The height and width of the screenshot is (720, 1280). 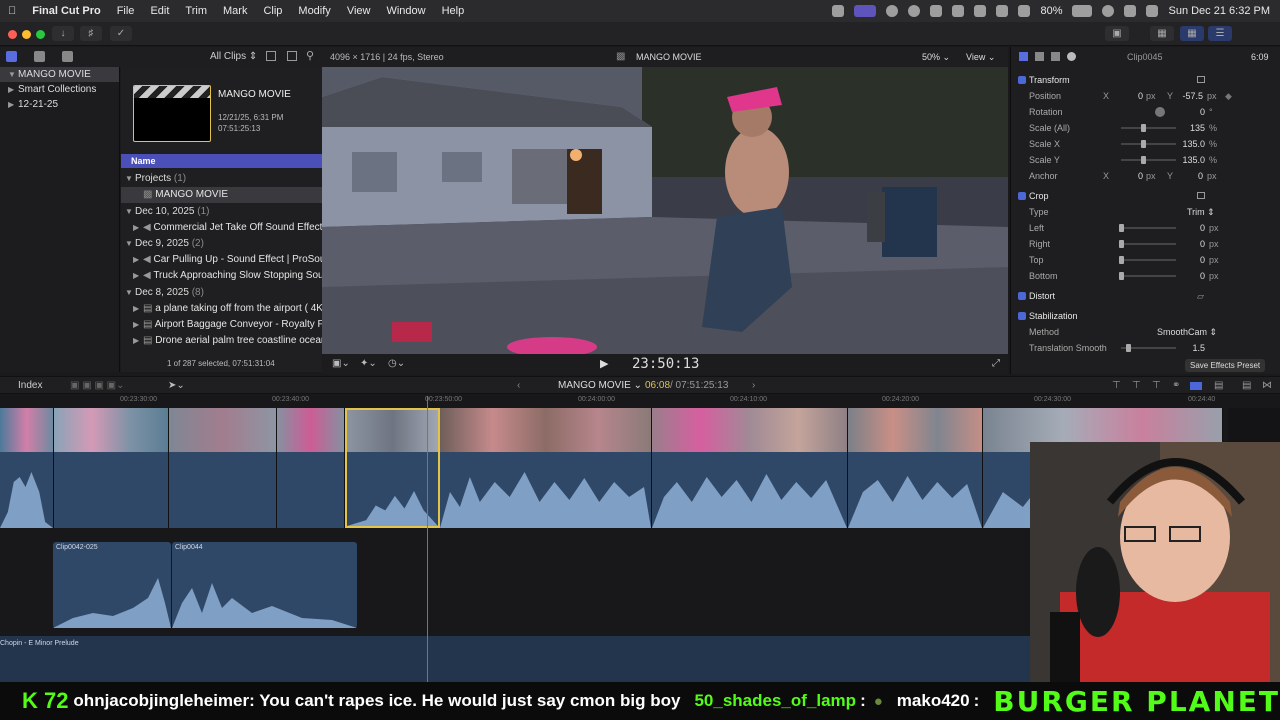 I want to click on video-inspector-icon, so click(x=1023, y=56).